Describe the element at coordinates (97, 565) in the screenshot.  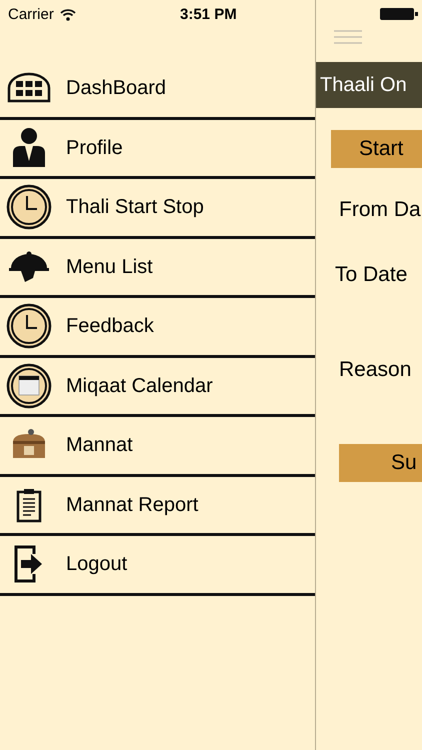
I see `menu-label: Logout` at that location.